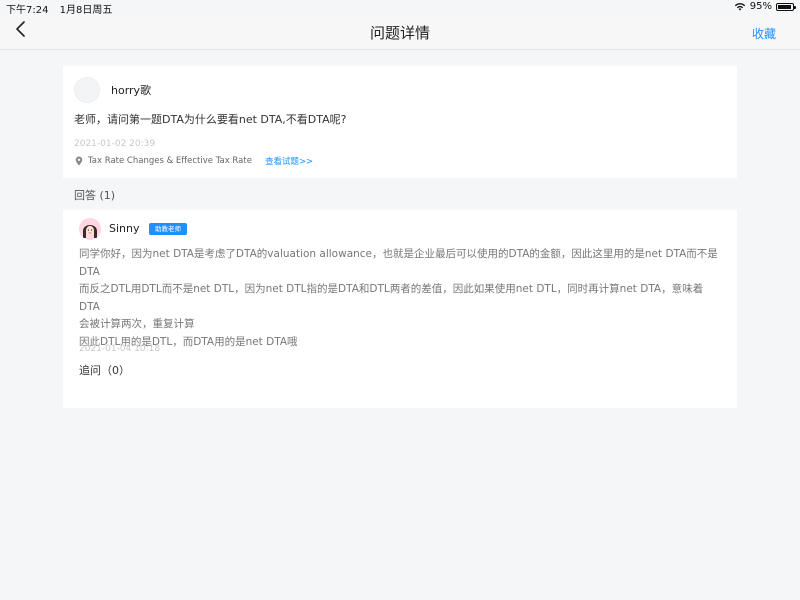  Describe the element at coordinates (137, 324) in the screenshot. I see `answer-line: 会被计算两次，重复计算` at that location.